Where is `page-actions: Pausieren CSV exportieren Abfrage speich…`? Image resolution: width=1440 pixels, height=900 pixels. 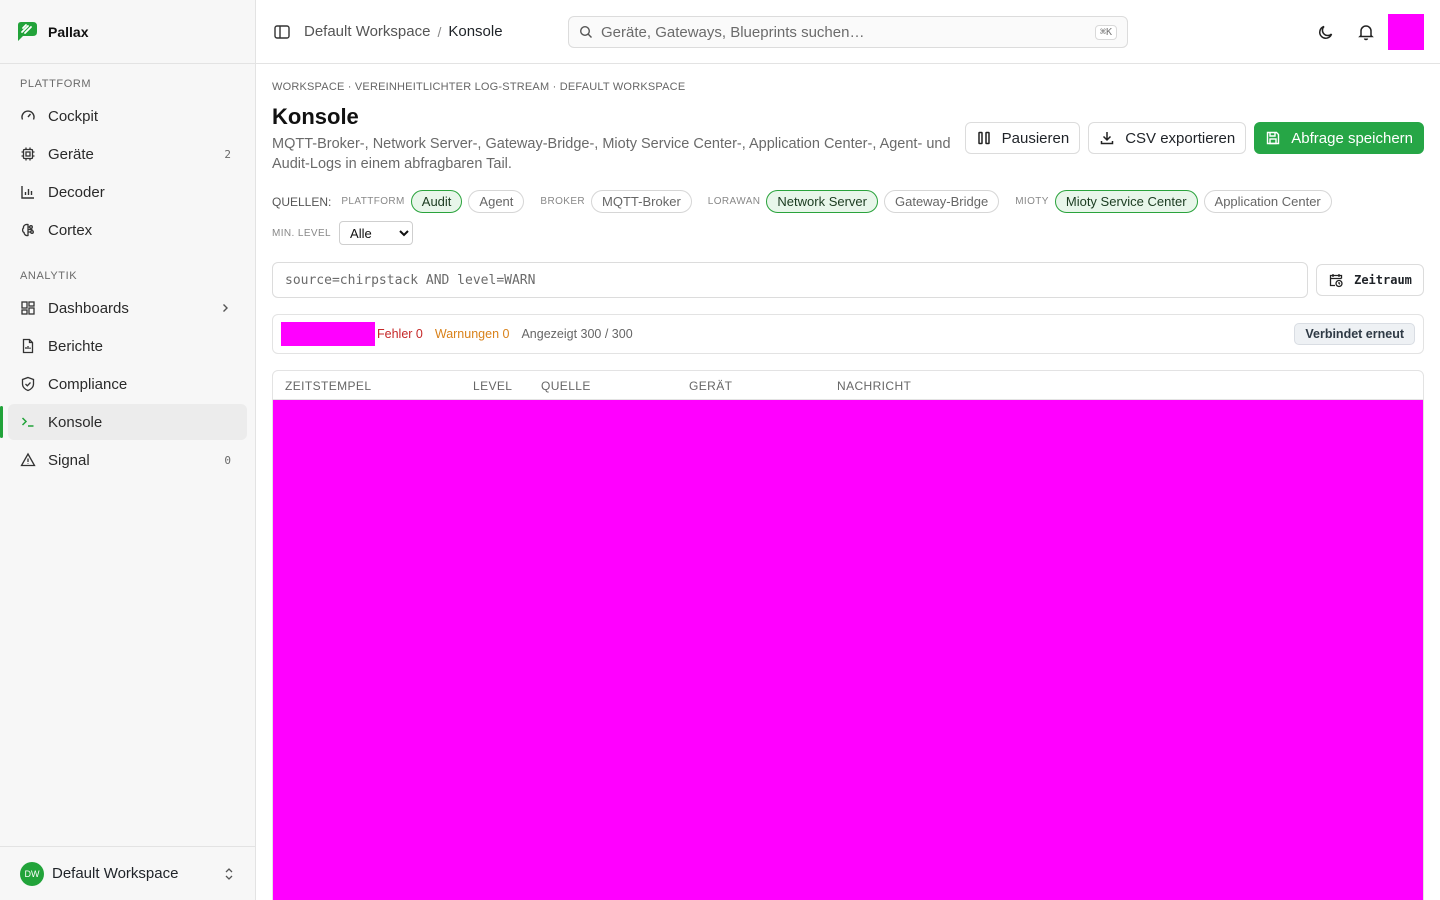 page-actions: Pausieren CSV exportieren Abfrage speich… is located at coordinates (1194, 138).